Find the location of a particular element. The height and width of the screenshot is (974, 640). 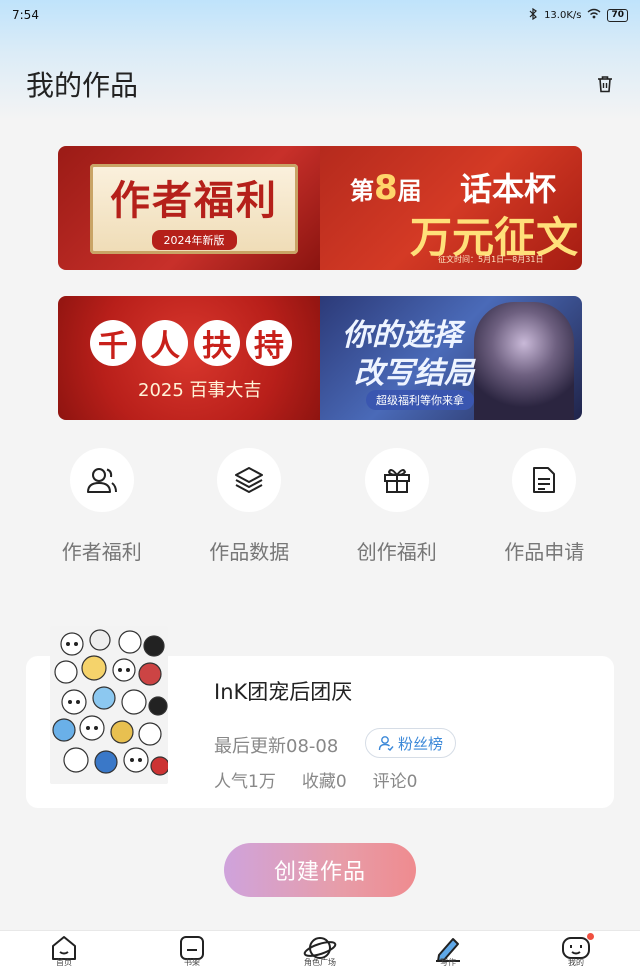

layers-icon is located at coordinates (249, 480).